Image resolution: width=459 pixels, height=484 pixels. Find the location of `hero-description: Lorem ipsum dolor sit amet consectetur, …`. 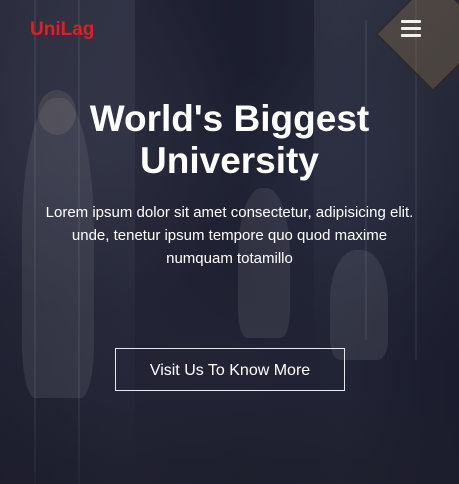

hero-description: Lorem ipsum dolor sit amet consectetur, … is located at coordinates (230, 235).